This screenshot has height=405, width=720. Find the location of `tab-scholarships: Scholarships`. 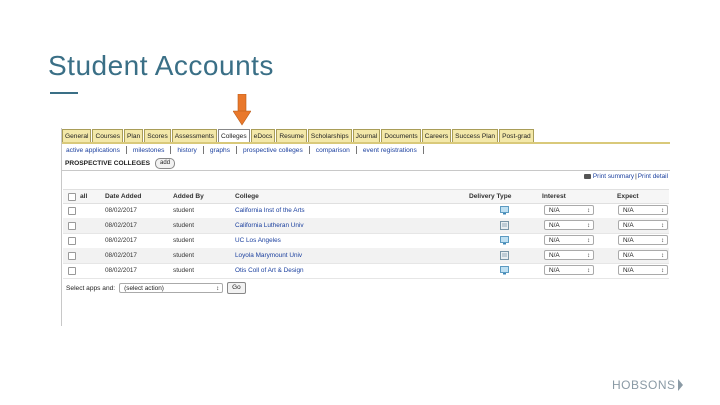

tab-scholarships: Scholarships is located at coordinates (329, 136).